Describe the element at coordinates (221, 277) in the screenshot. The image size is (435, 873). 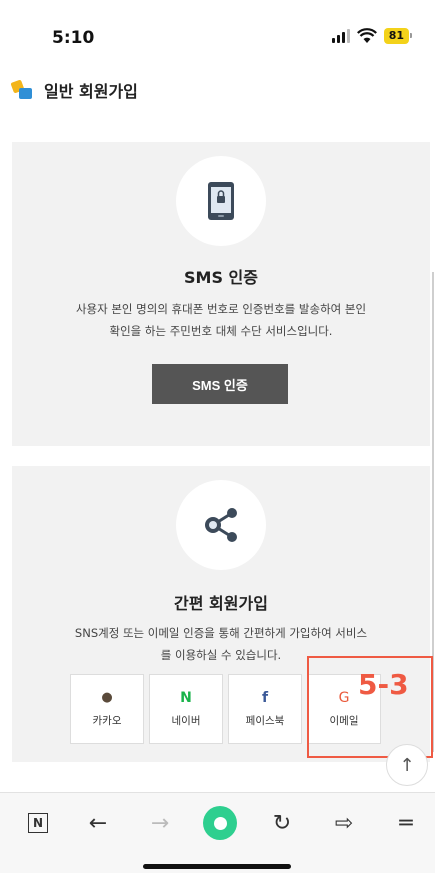
I see `sms-card-title: SMS 인증` at that location.